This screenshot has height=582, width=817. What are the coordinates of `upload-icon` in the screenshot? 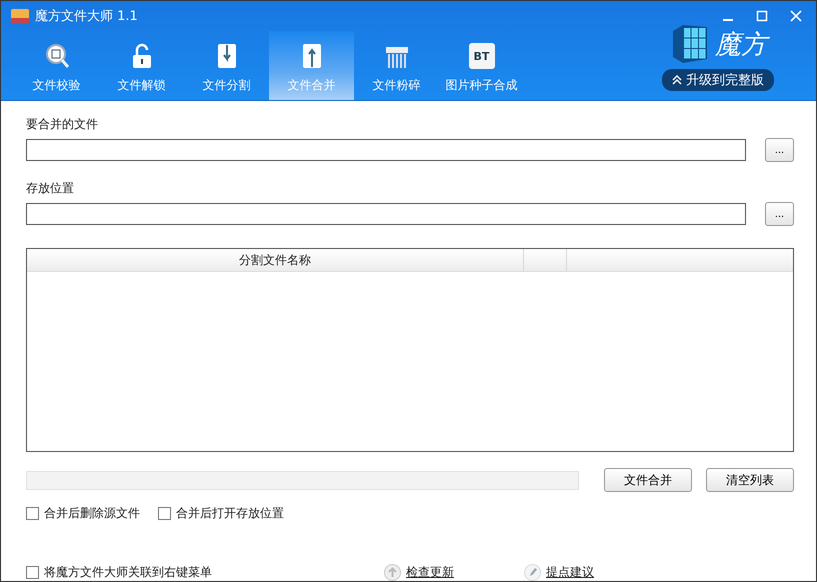 It's located at (392, 572).